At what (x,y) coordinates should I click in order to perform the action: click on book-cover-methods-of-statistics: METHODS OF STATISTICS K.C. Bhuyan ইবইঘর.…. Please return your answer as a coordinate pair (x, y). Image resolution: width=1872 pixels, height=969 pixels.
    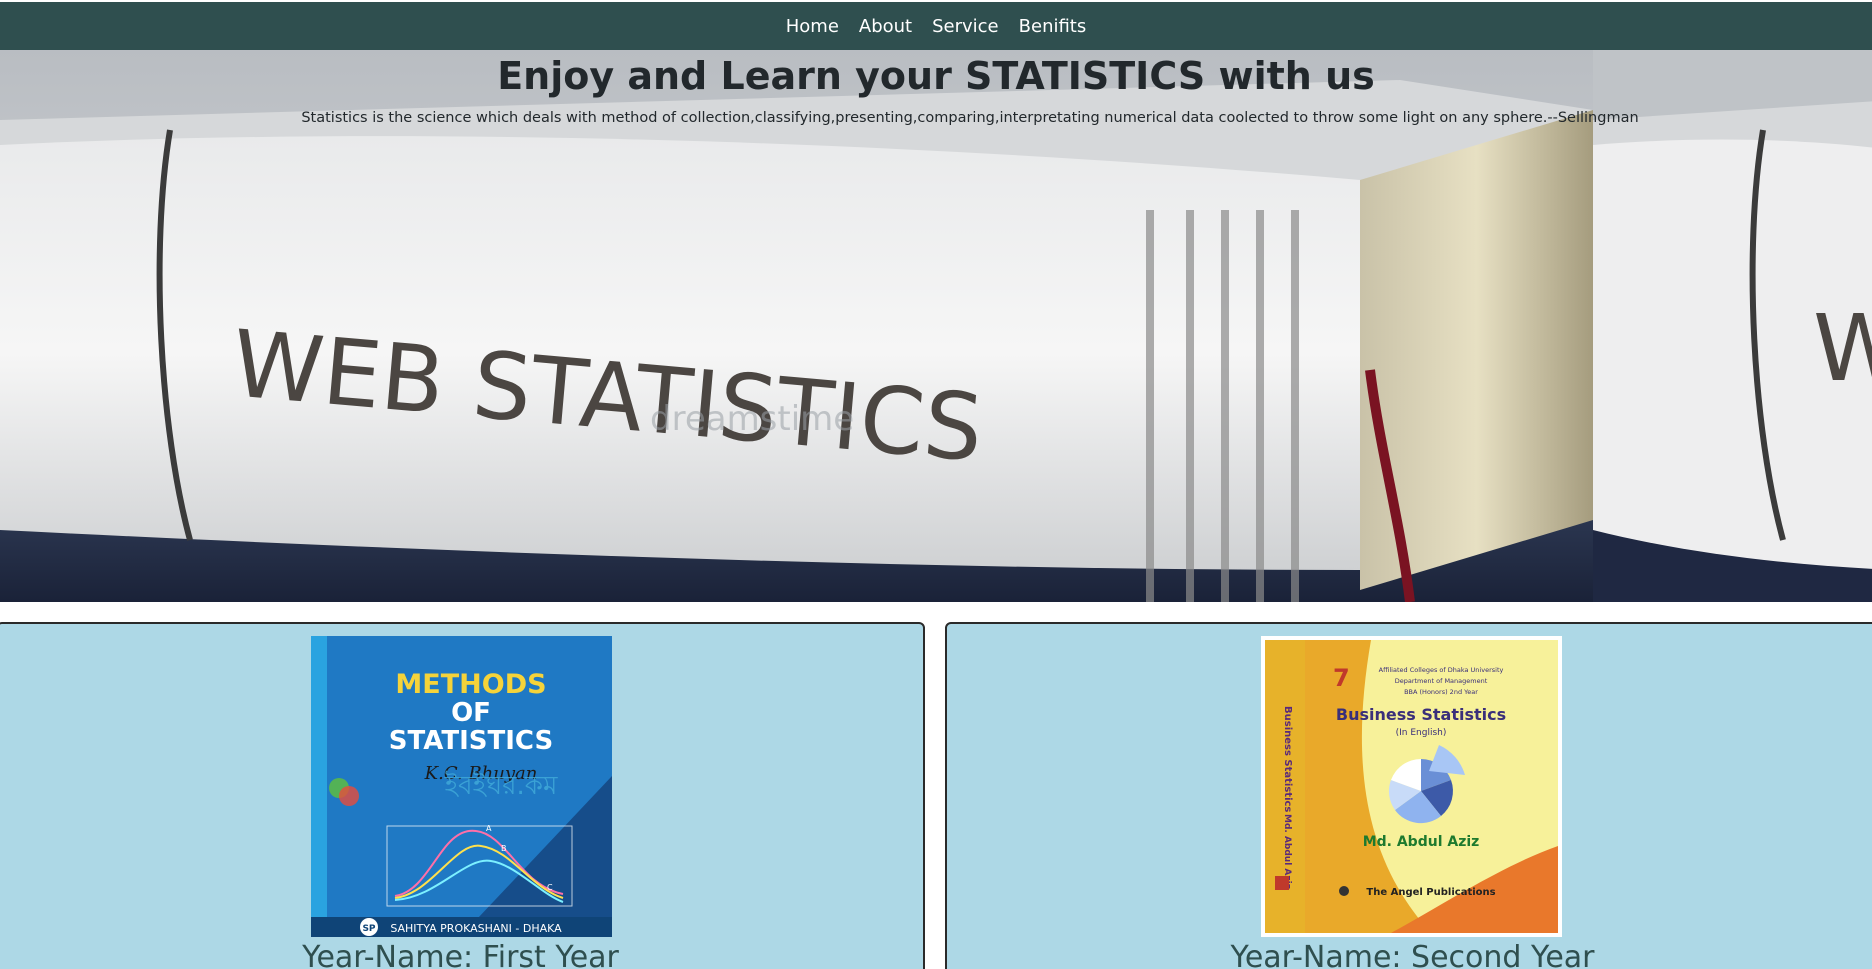
    Looking at the image, I should click on (461, 786).